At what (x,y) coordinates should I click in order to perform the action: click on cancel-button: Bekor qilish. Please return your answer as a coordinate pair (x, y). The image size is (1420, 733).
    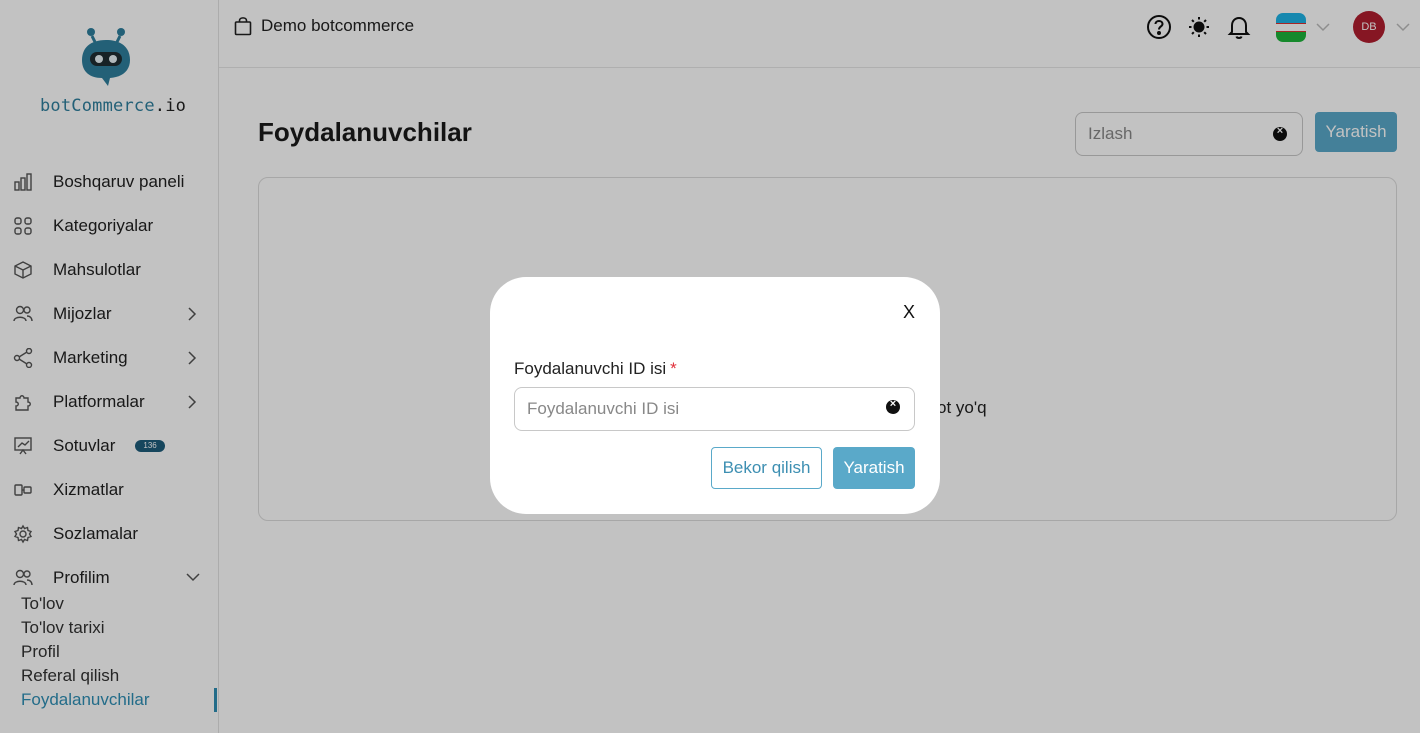
    Looking at the image, I should click on (766, 468).